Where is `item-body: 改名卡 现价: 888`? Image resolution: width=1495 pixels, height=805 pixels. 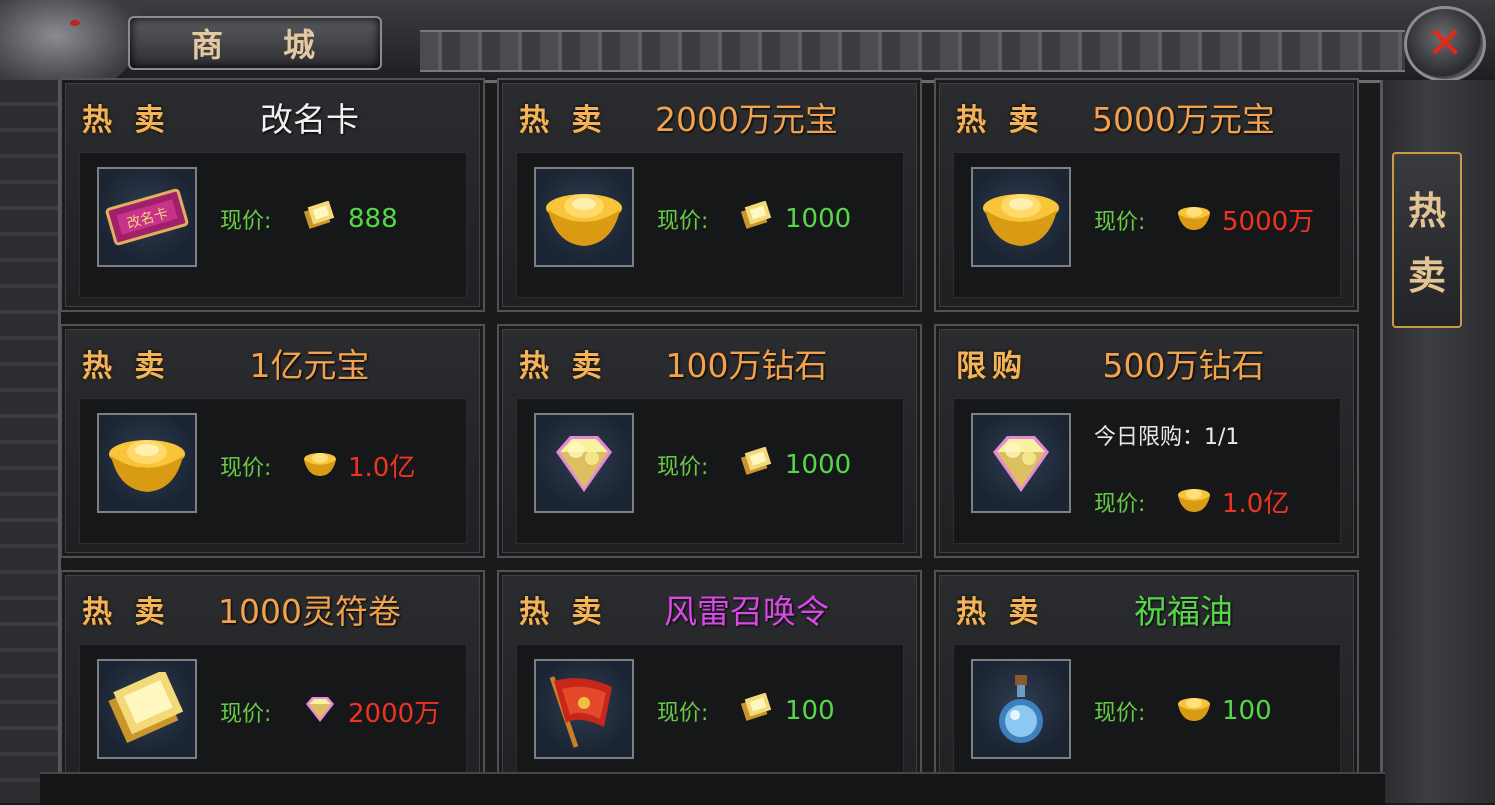
item-body: 改名卡 现价: 888 is located at coordinates (273, 225).